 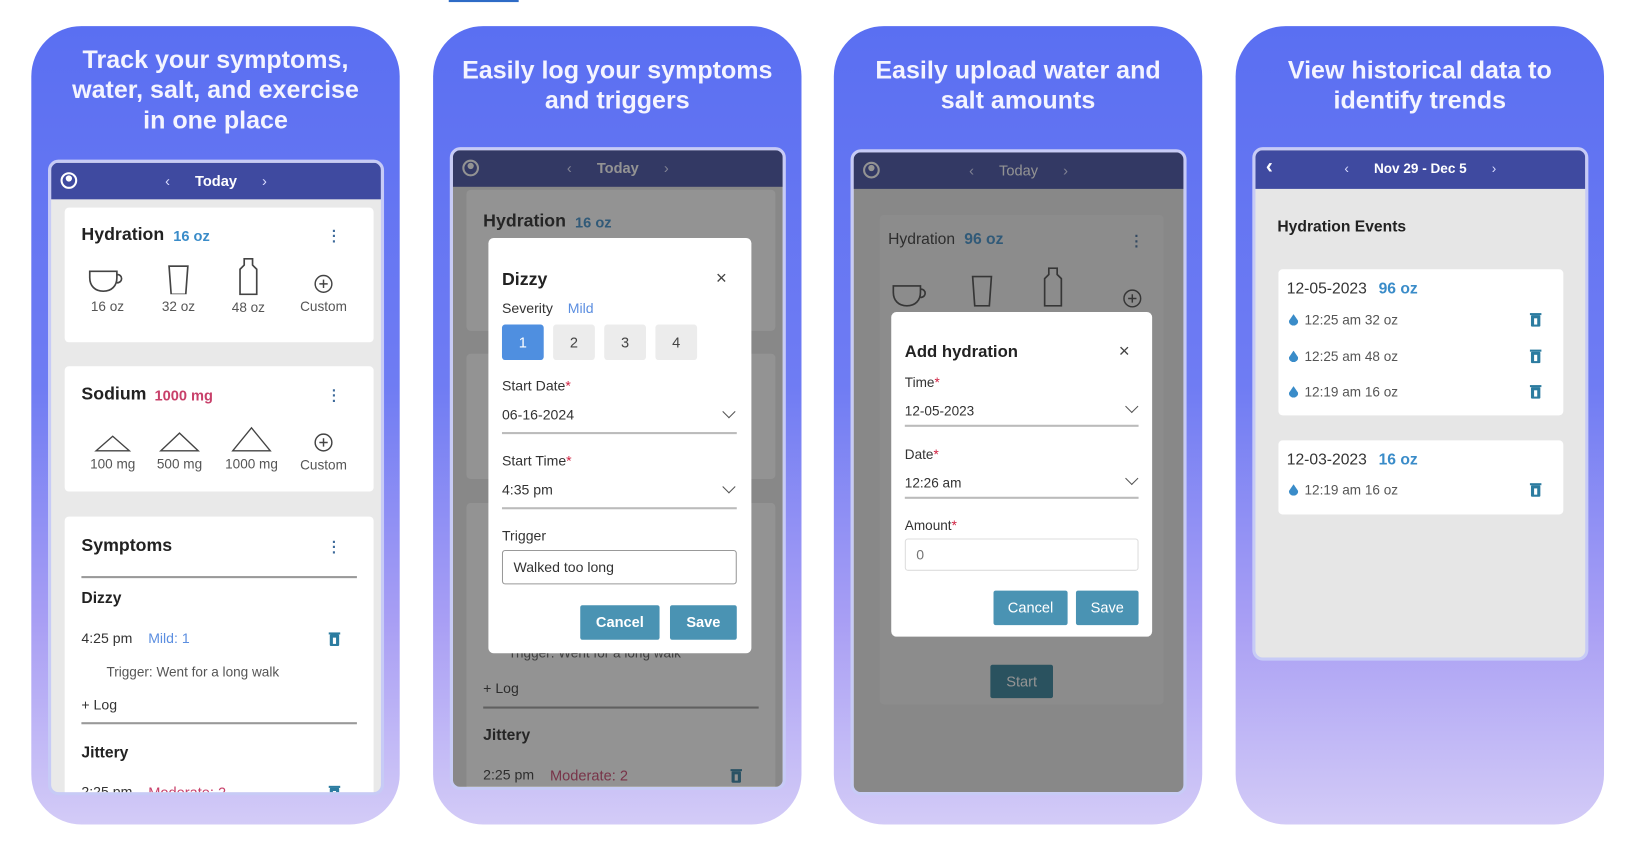 What do you see at coordinates (183, 395) in the screenshot?
I see `sodium-total: 1000 mg` at bounding box center [183, 395].